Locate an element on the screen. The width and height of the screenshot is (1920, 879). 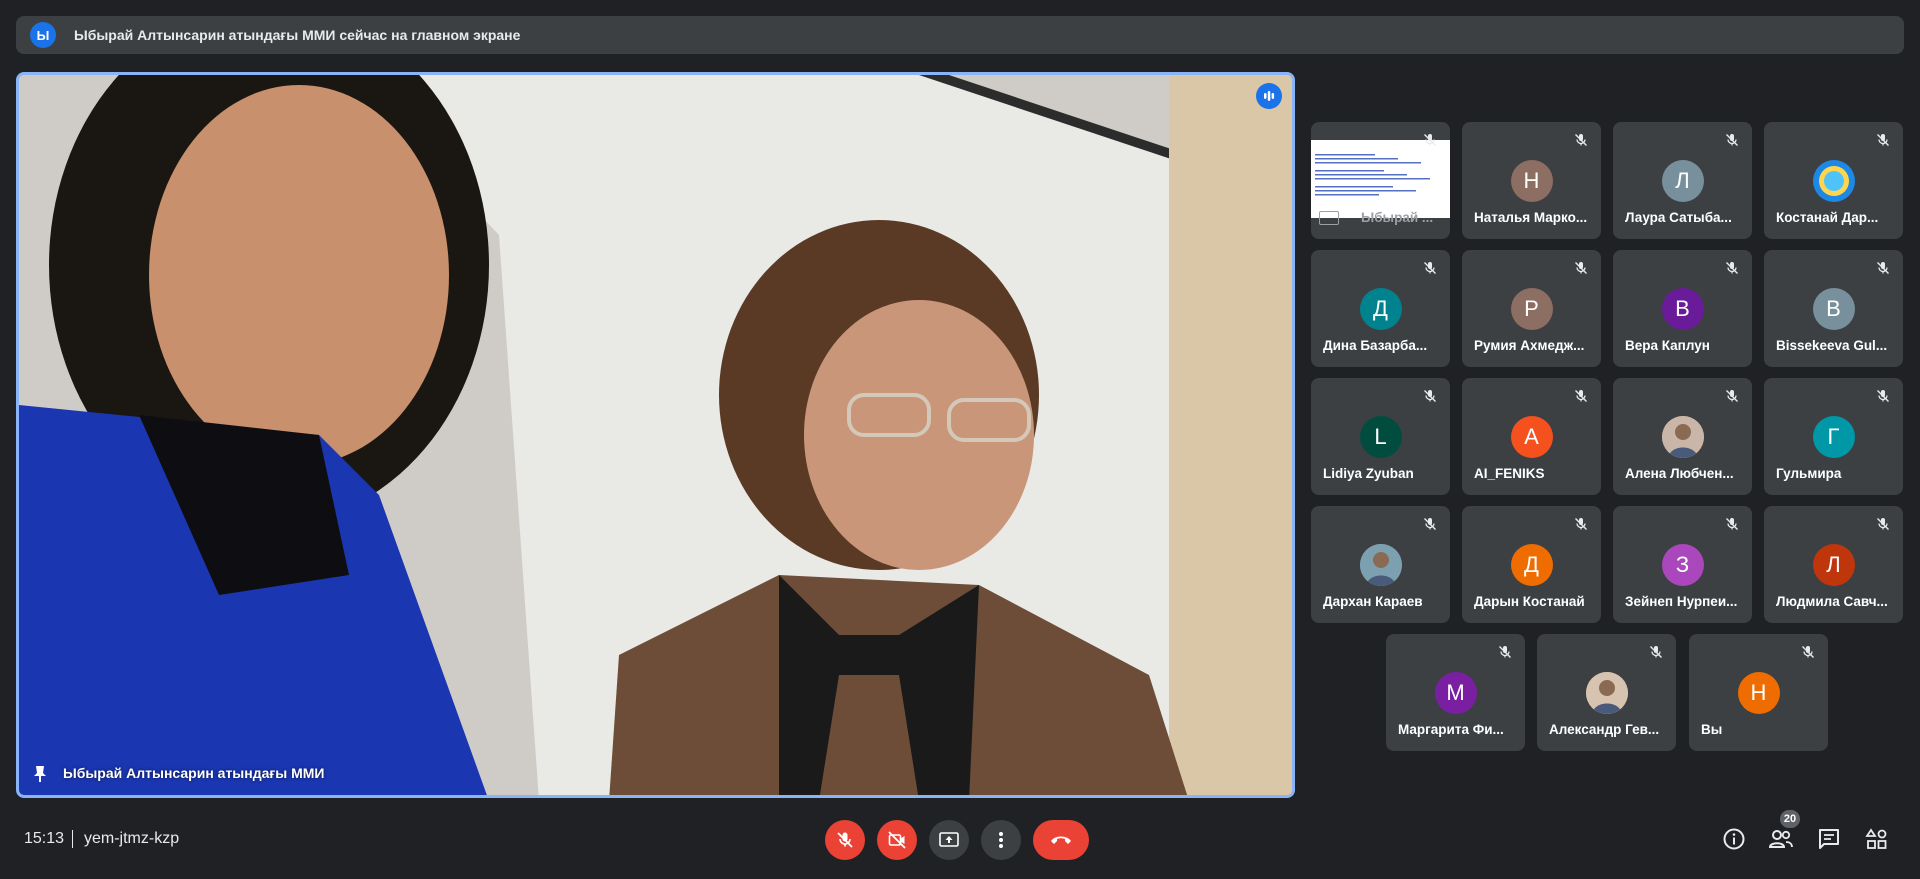
call-end-icon is located at coordinates (1061, 840).